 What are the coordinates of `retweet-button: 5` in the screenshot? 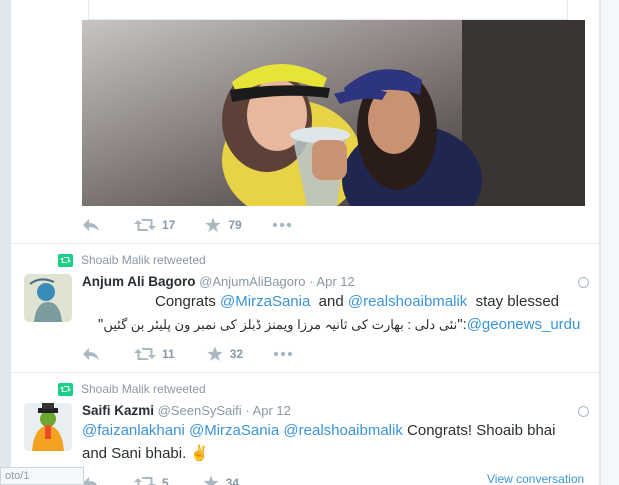 It's located at (151, 480).